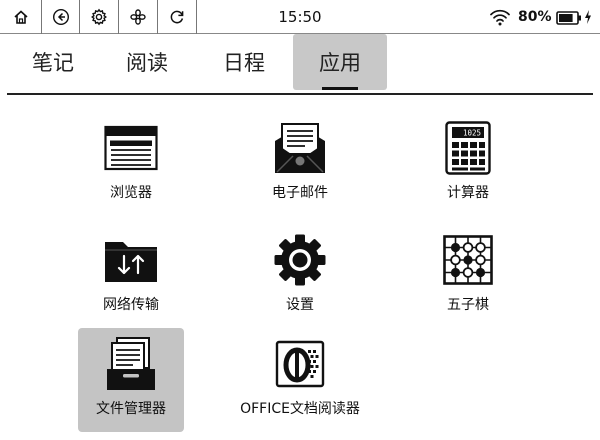  What do you see at coordinates (468, 305) in the screenshot?
I see `app-label: 五子棋` at bounding box center [468, 305].